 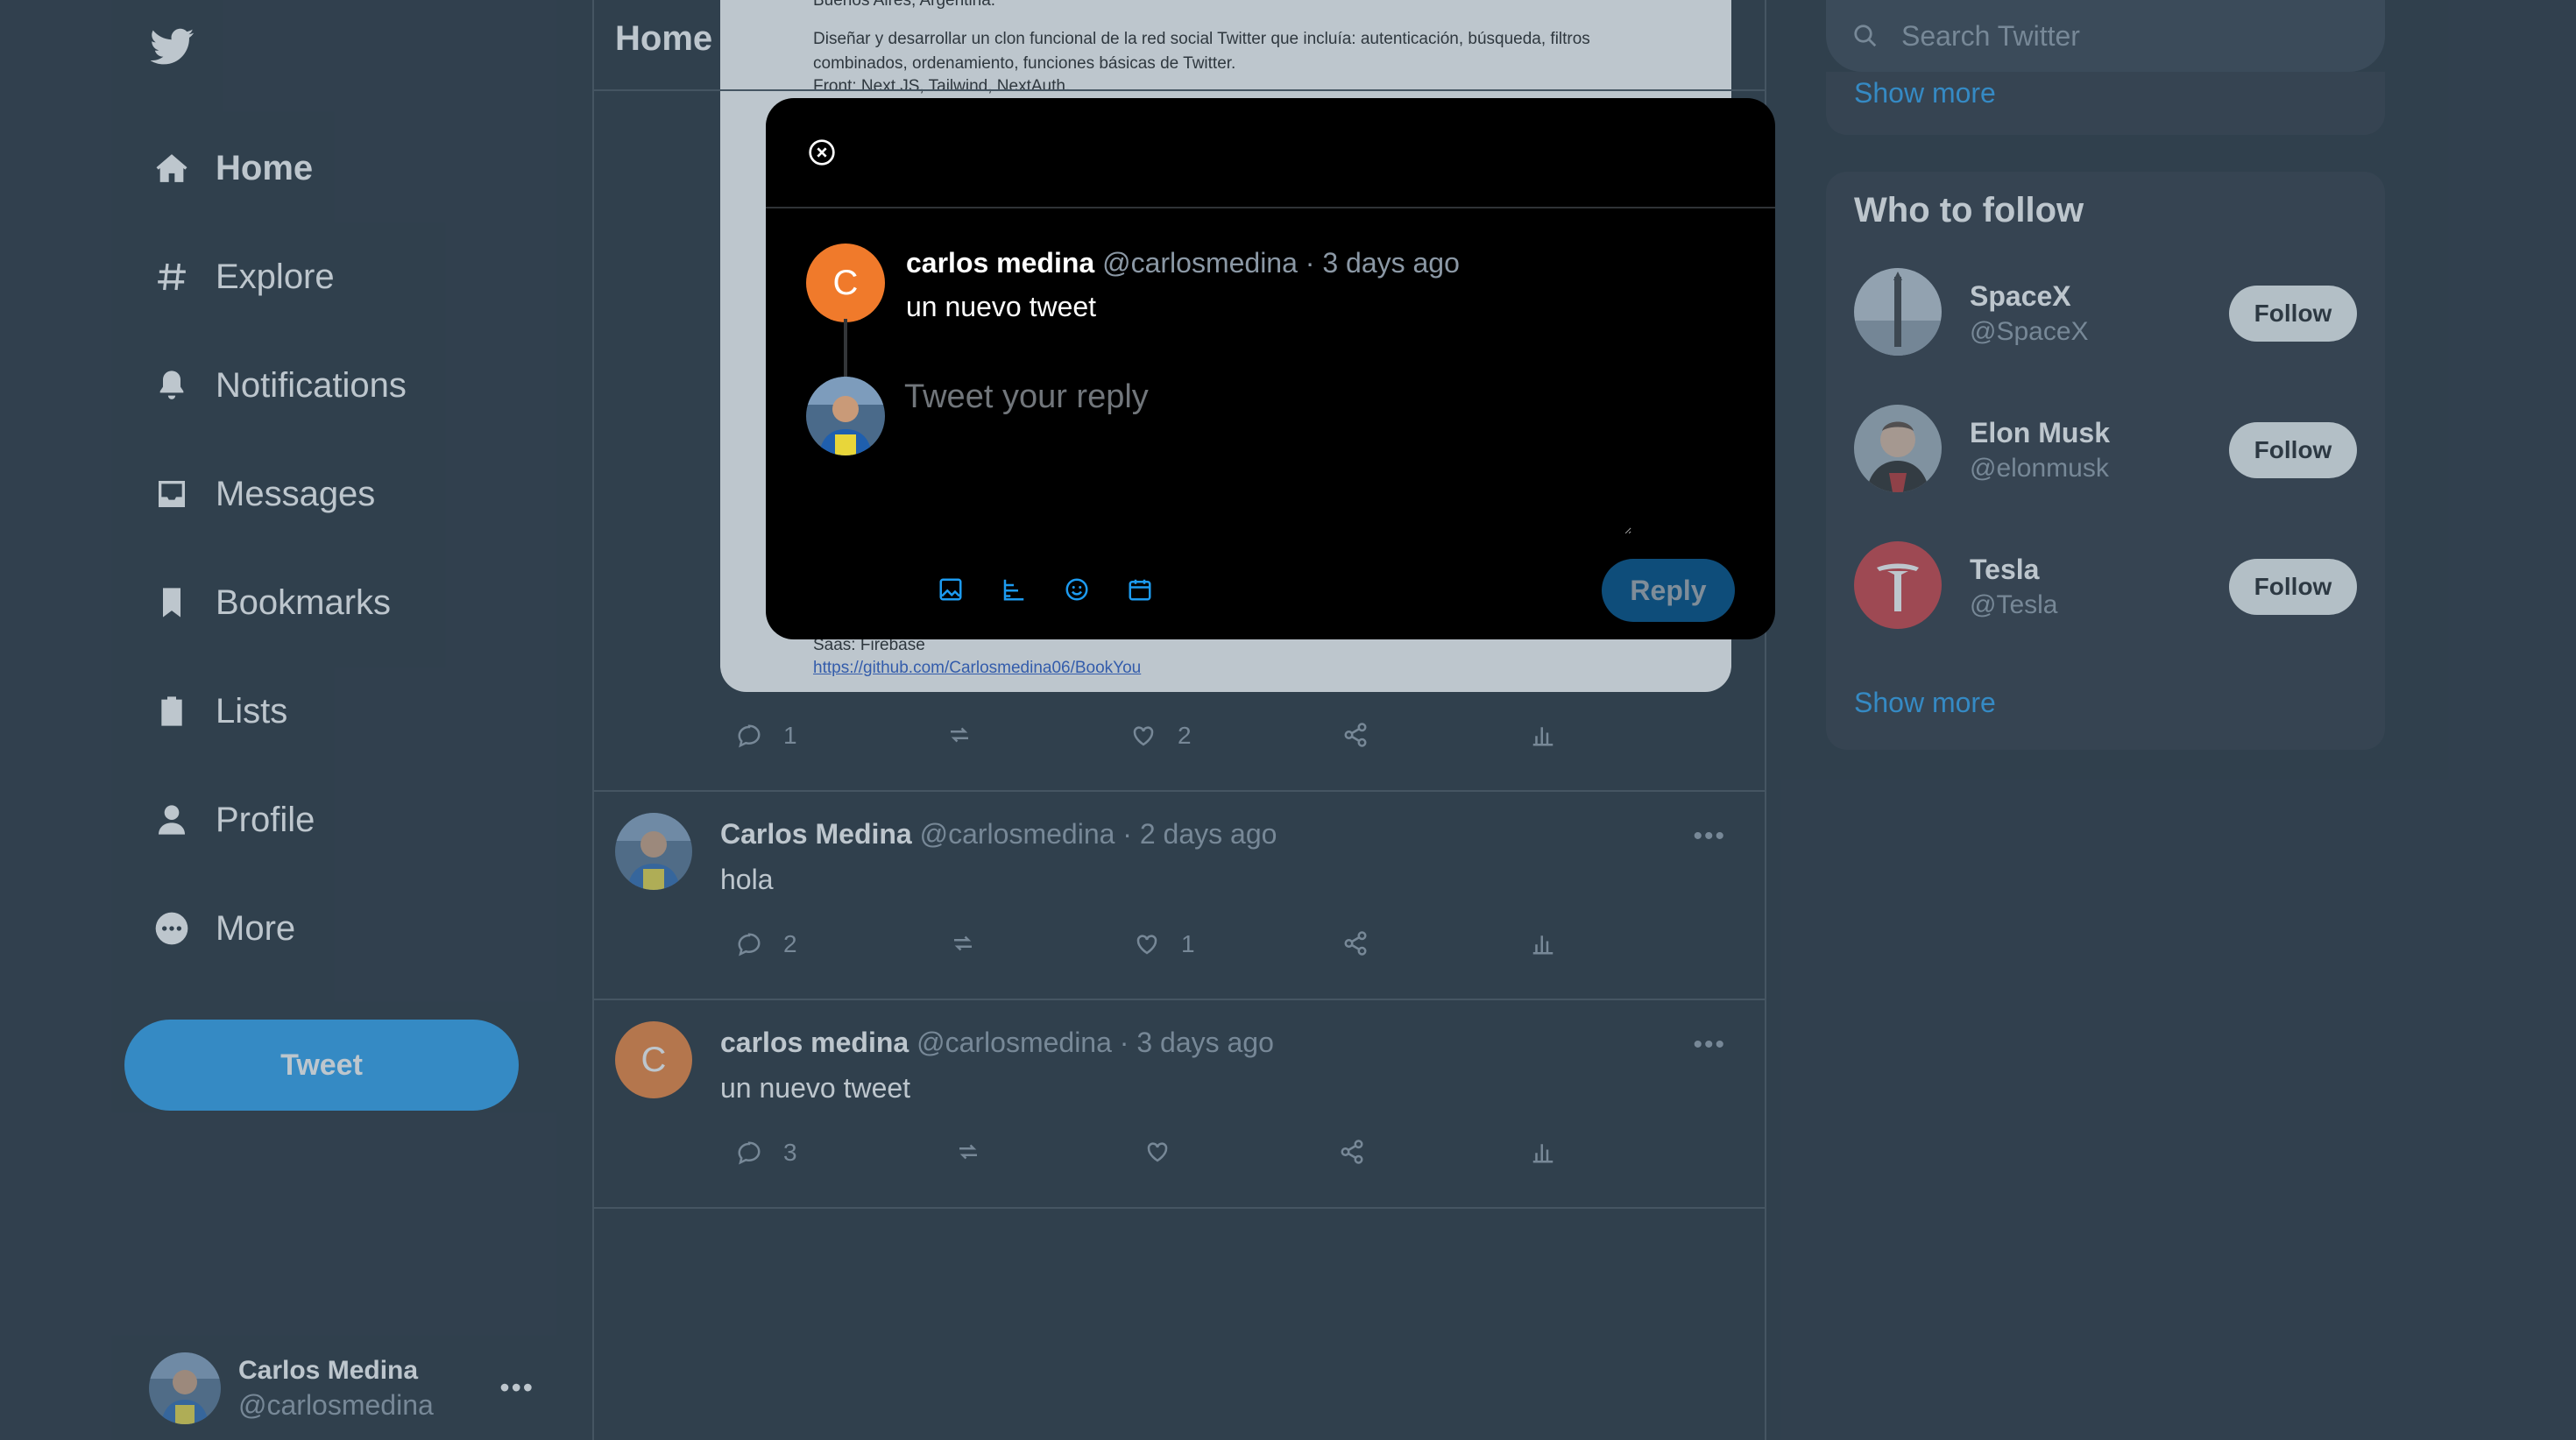 What do you see at coordinates (2020, 296) in the screenshot?
I see `follow-name: SpaceX` at bounding box center [2020, 296].